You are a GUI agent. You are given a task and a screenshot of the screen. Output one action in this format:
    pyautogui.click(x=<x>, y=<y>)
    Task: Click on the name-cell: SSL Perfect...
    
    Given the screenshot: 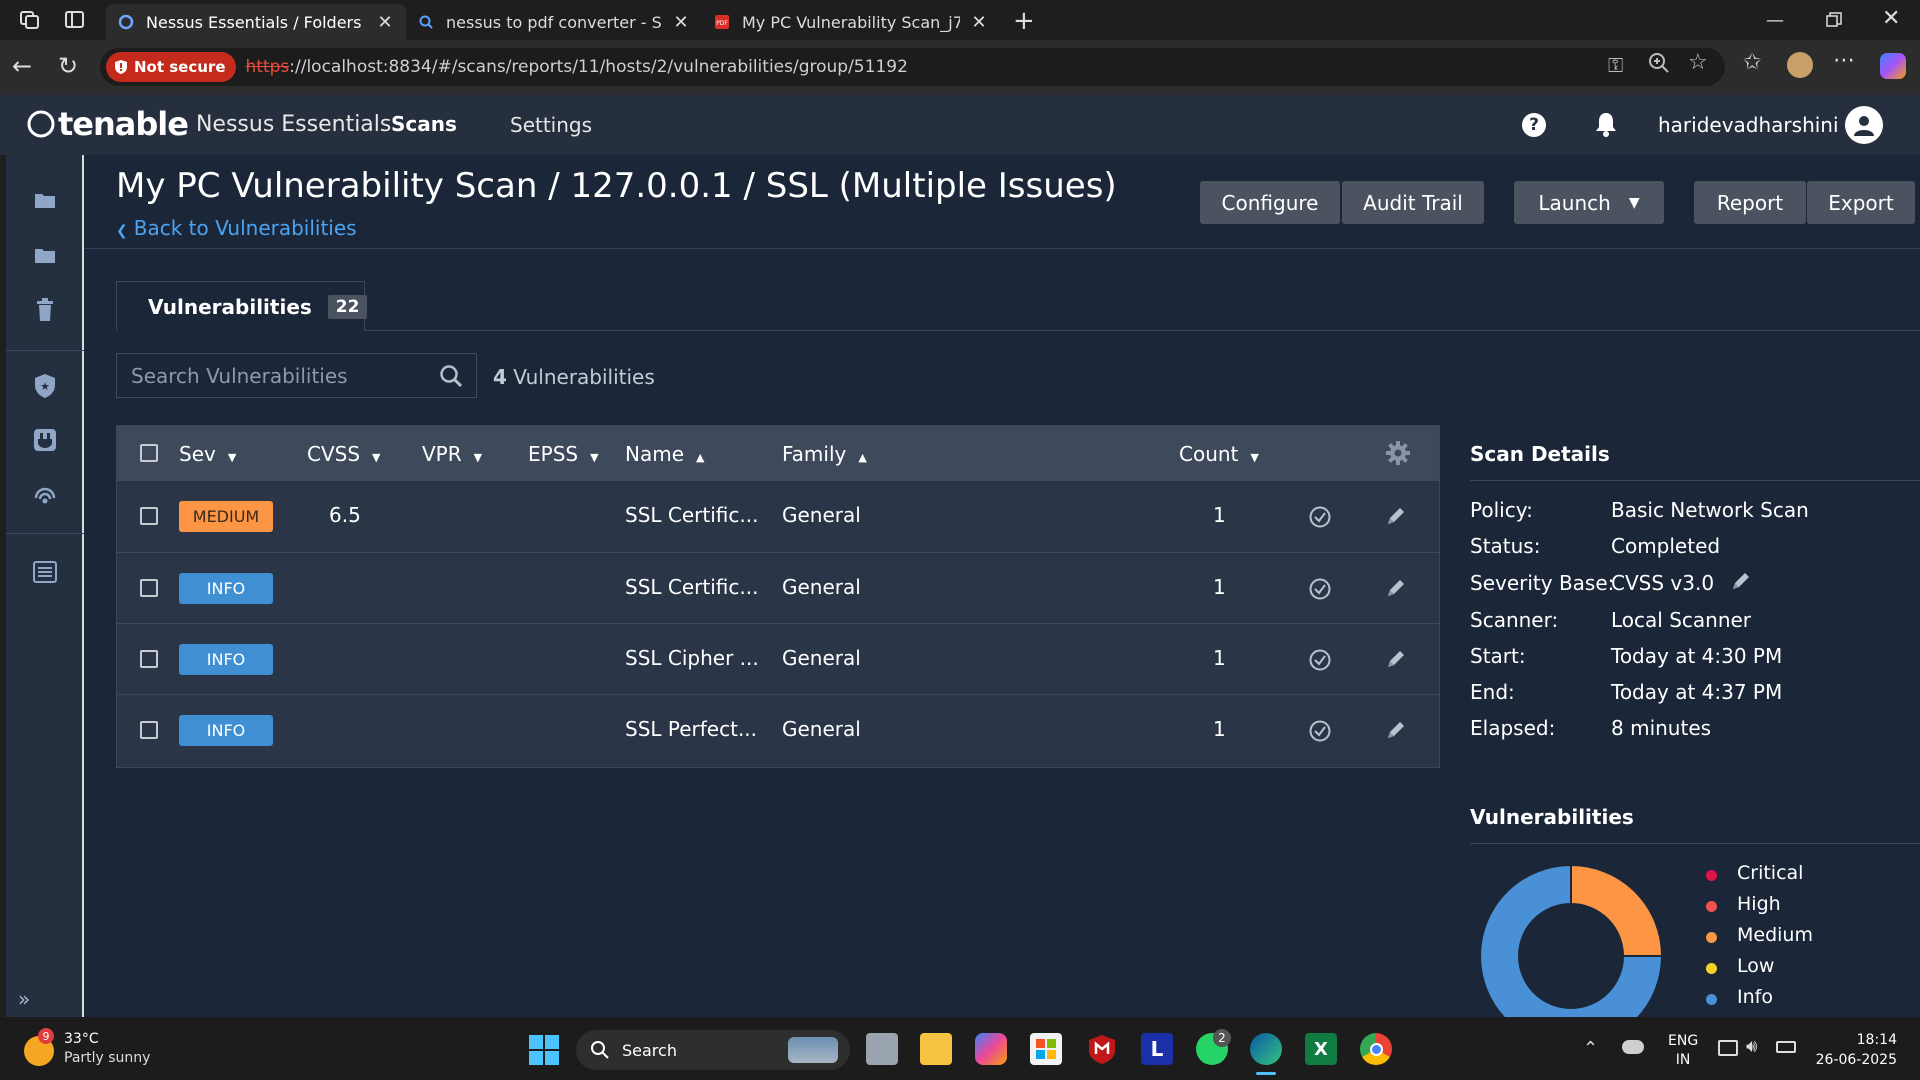 What is the action you would take?
    pyautogui.click(x=691, y=729)
    